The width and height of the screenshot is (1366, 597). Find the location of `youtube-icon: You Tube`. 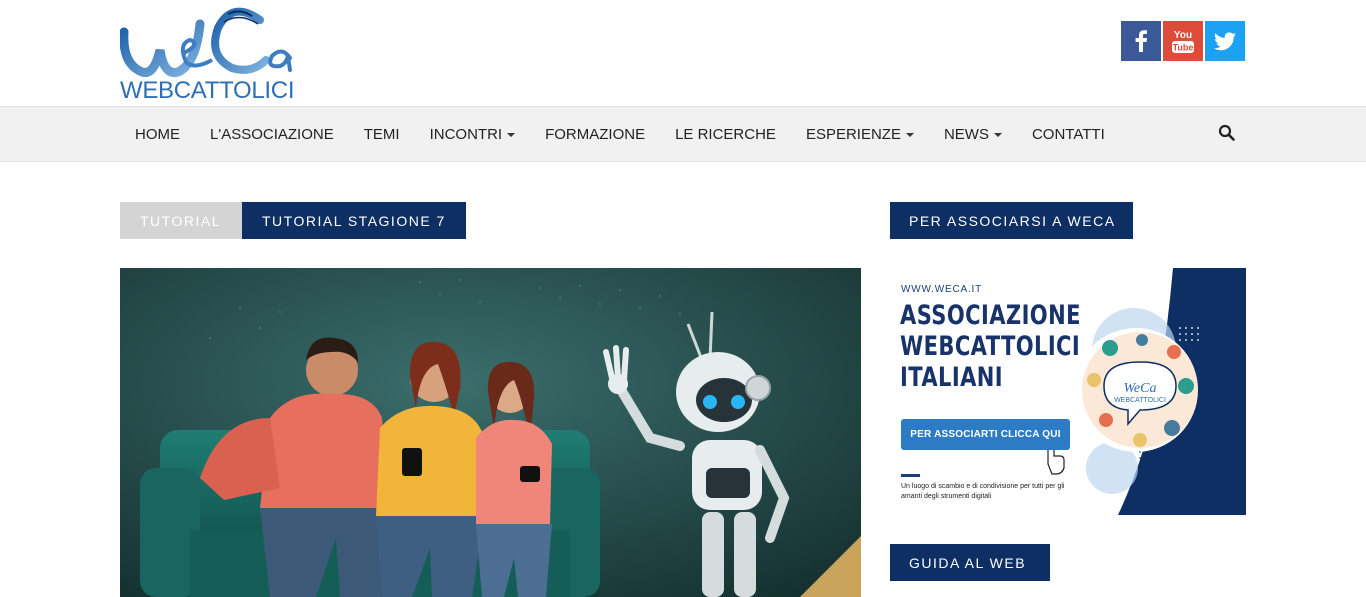

youtube-icon: You Tube is located at coordinates (1183, 41).